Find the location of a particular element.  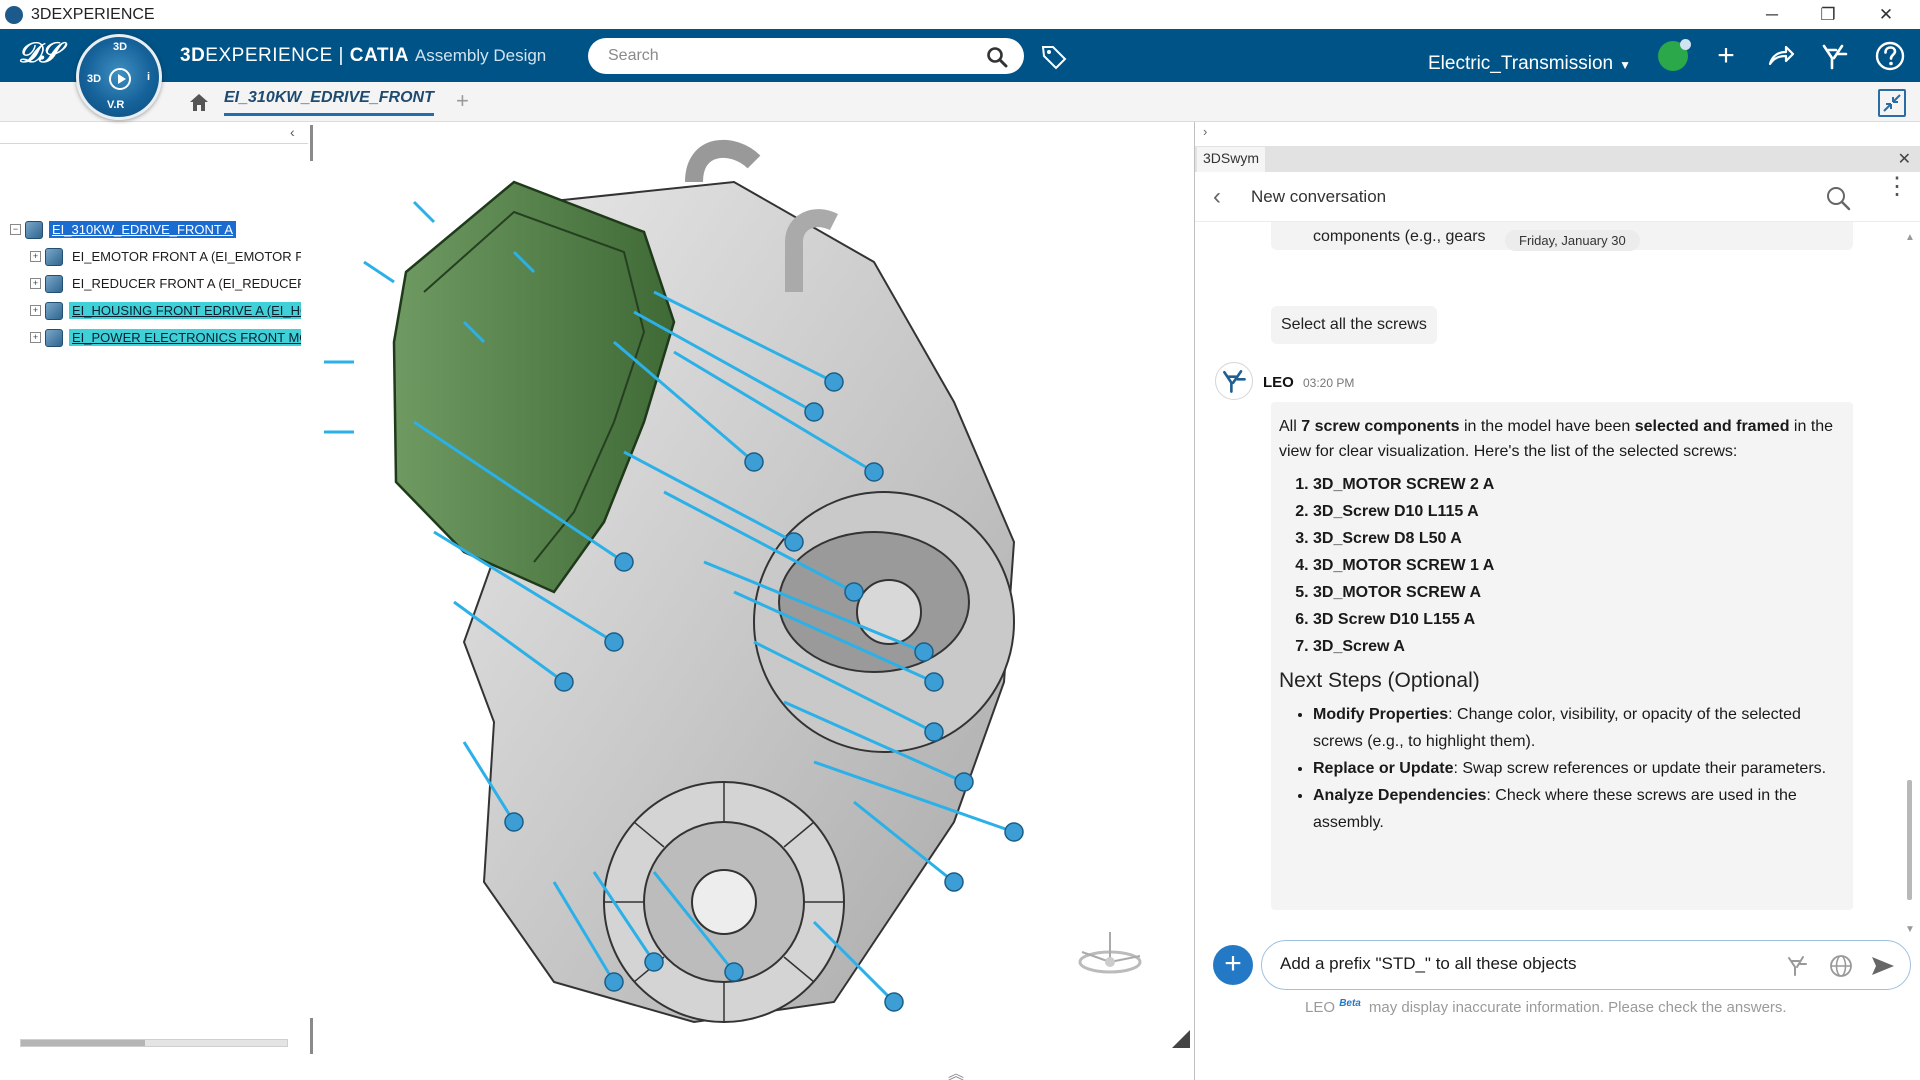

tree-node-power-electronics: + EI_POWER ELECTRONICS FRONT MOTOR is located at coordinates (170, 337).